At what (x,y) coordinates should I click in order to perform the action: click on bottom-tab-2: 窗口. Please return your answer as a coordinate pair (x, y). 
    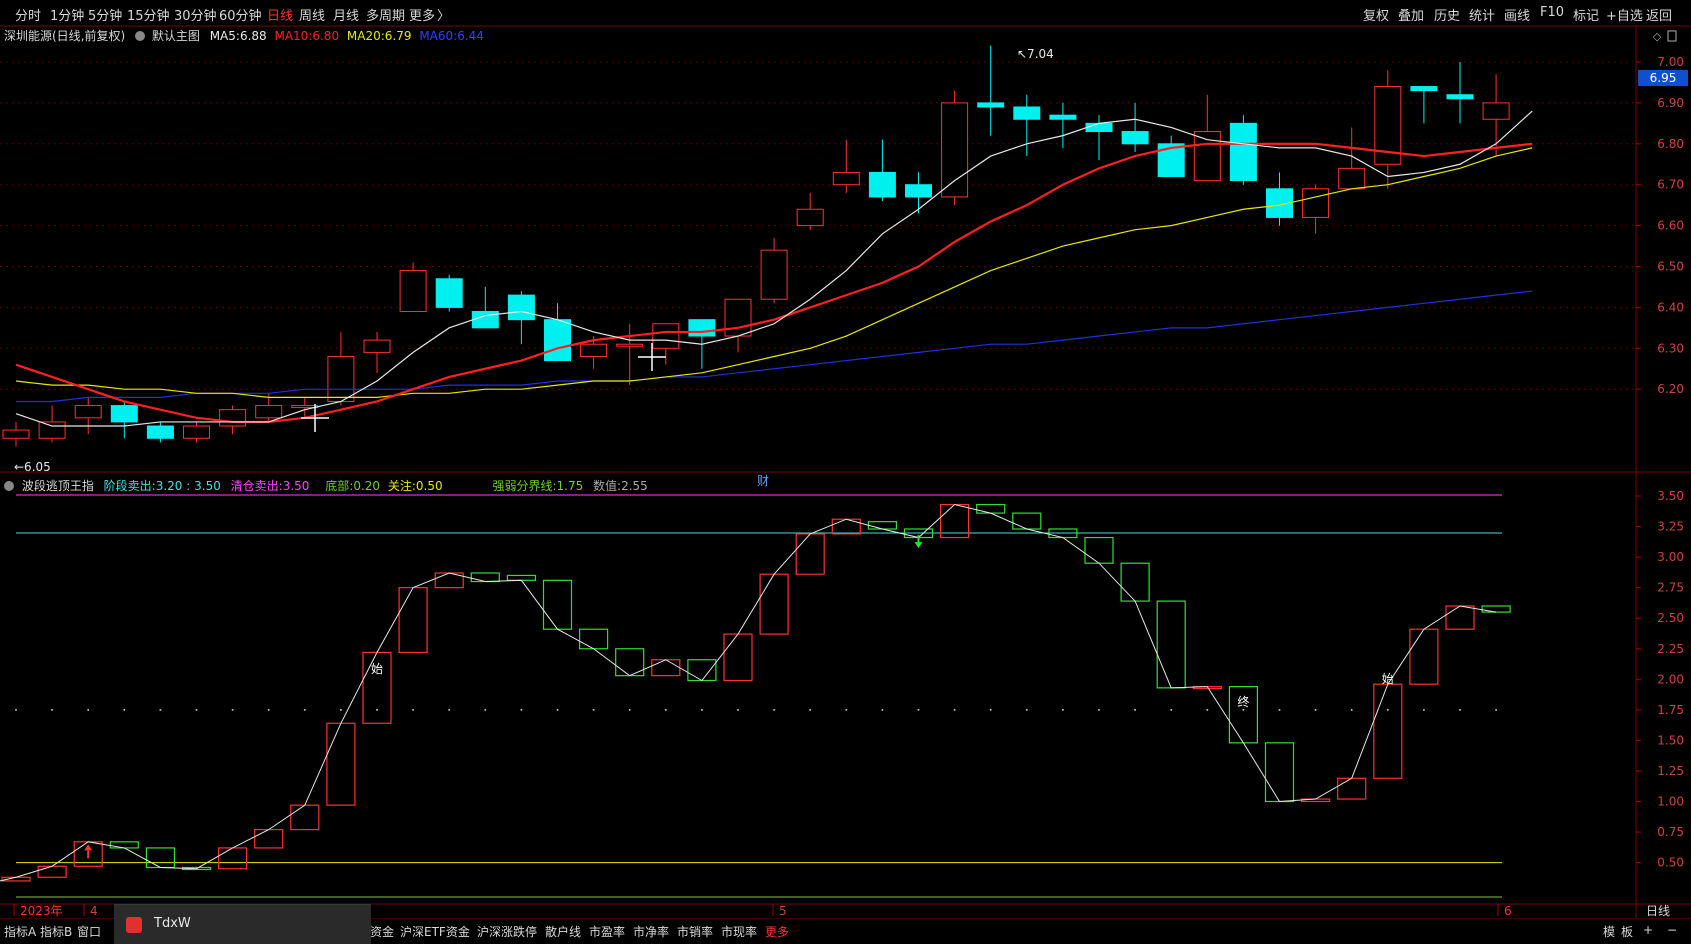
    Looking at the image, I should click on (89, 931).